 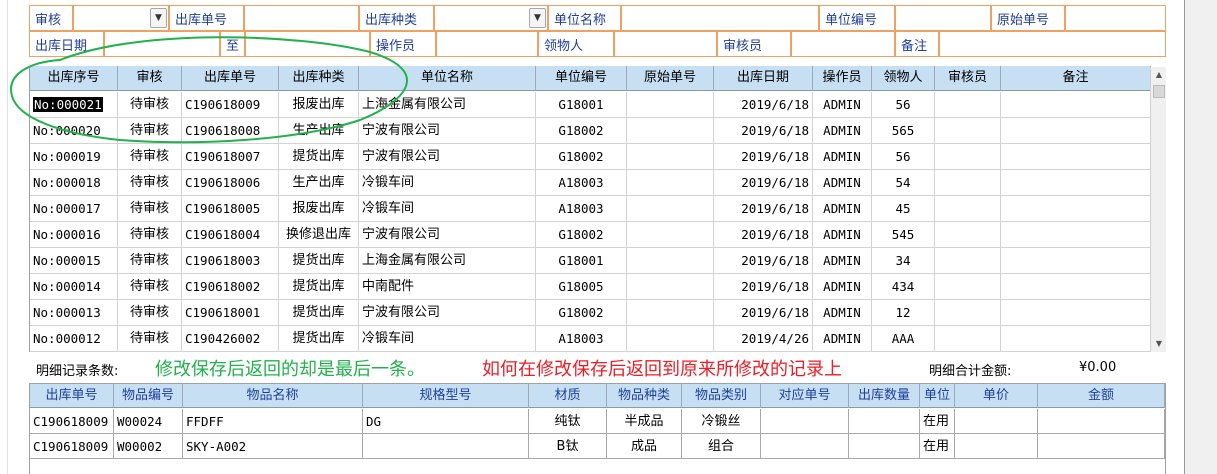 What do you see at coordinates (843, 44) in the screenshot?
I see `auditor-input` at bounding box center [843, 44].